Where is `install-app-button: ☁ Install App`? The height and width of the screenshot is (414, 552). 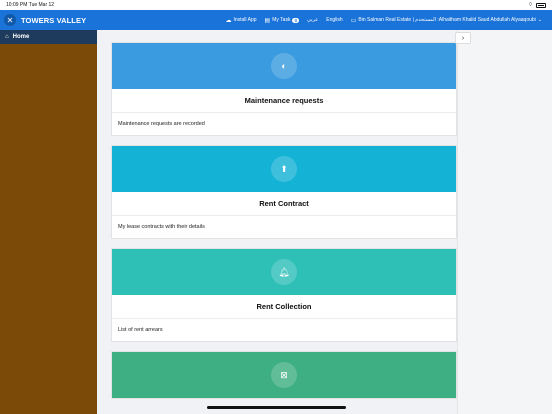 install-app-button: ☁ Install App is located at coordinates (240, 20).